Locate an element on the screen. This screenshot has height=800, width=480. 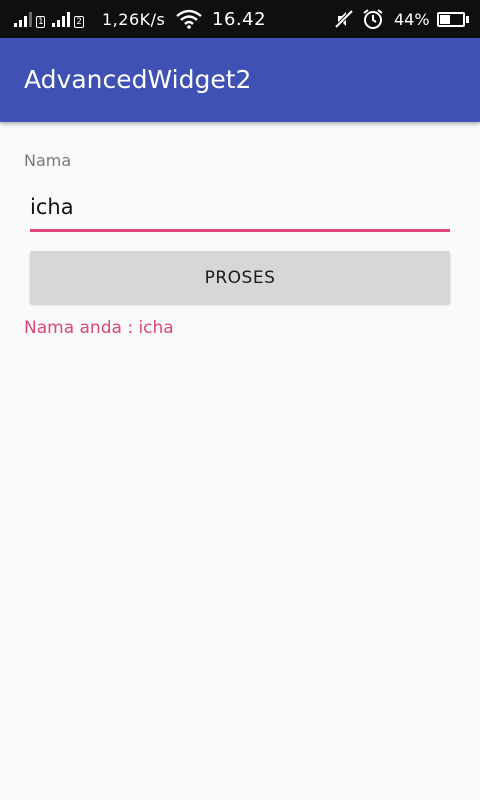
name-label: Nama is located at coordinates (48, 160).